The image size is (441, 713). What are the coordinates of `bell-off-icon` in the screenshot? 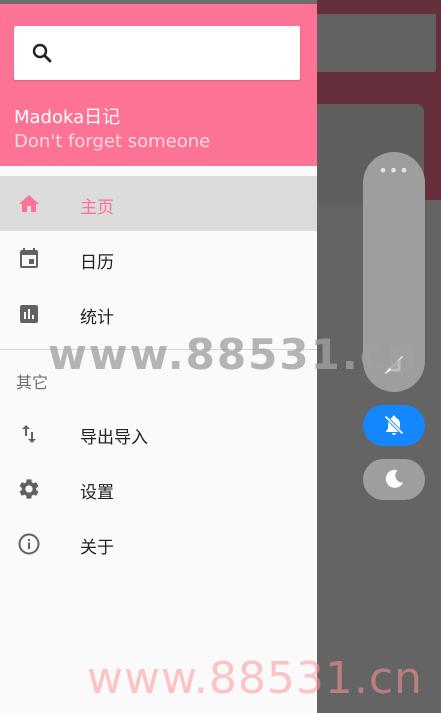 It's located at (394, 425).